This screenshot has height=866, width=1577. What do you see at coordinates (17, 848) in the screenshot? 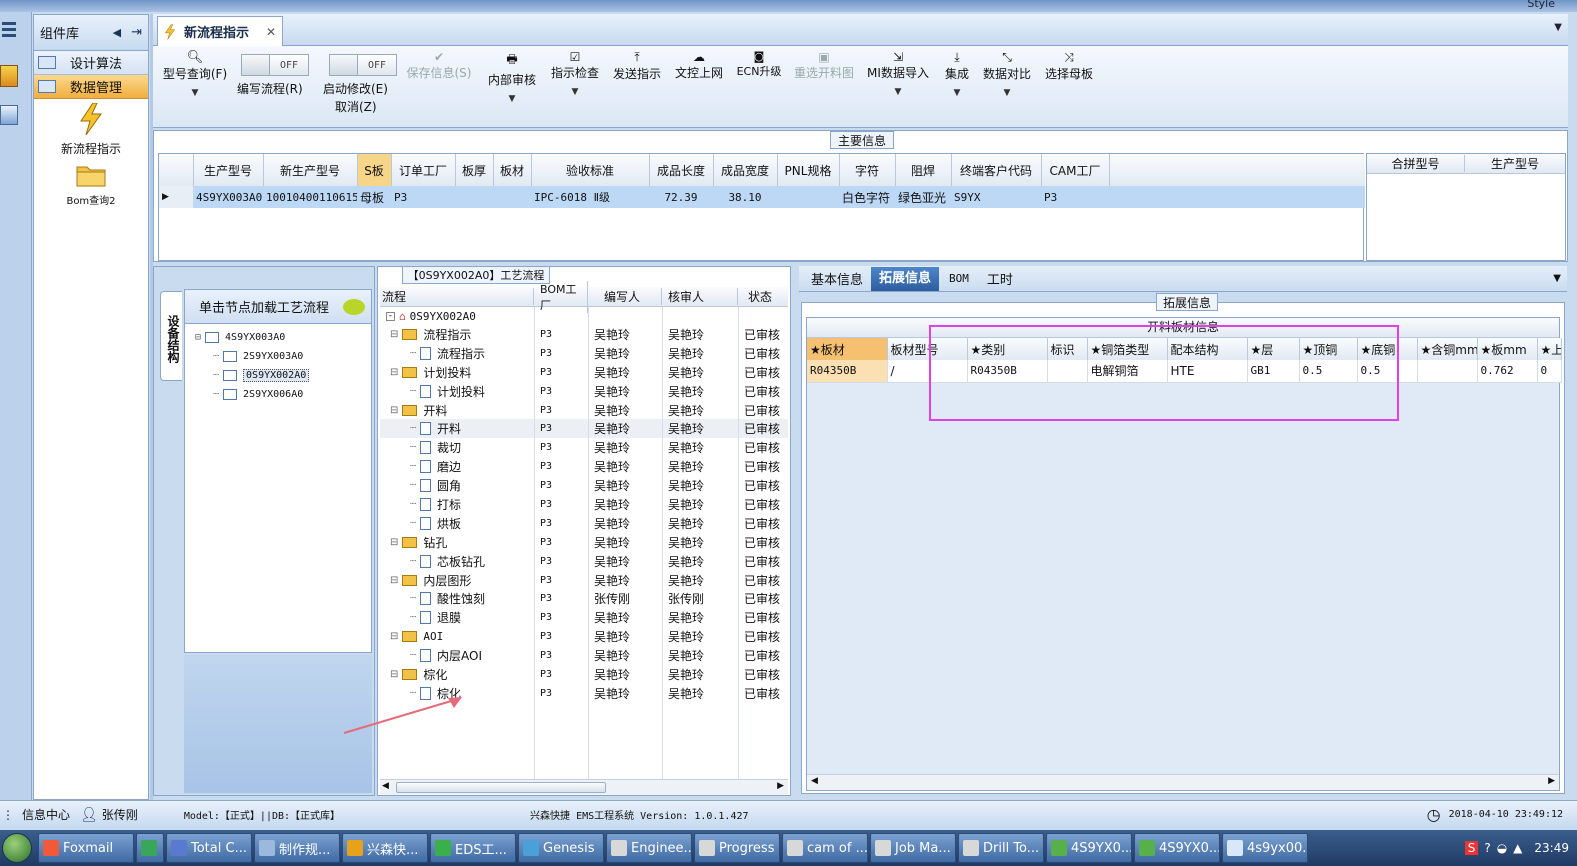
I see `start-button` at bounding box center [17, 848].